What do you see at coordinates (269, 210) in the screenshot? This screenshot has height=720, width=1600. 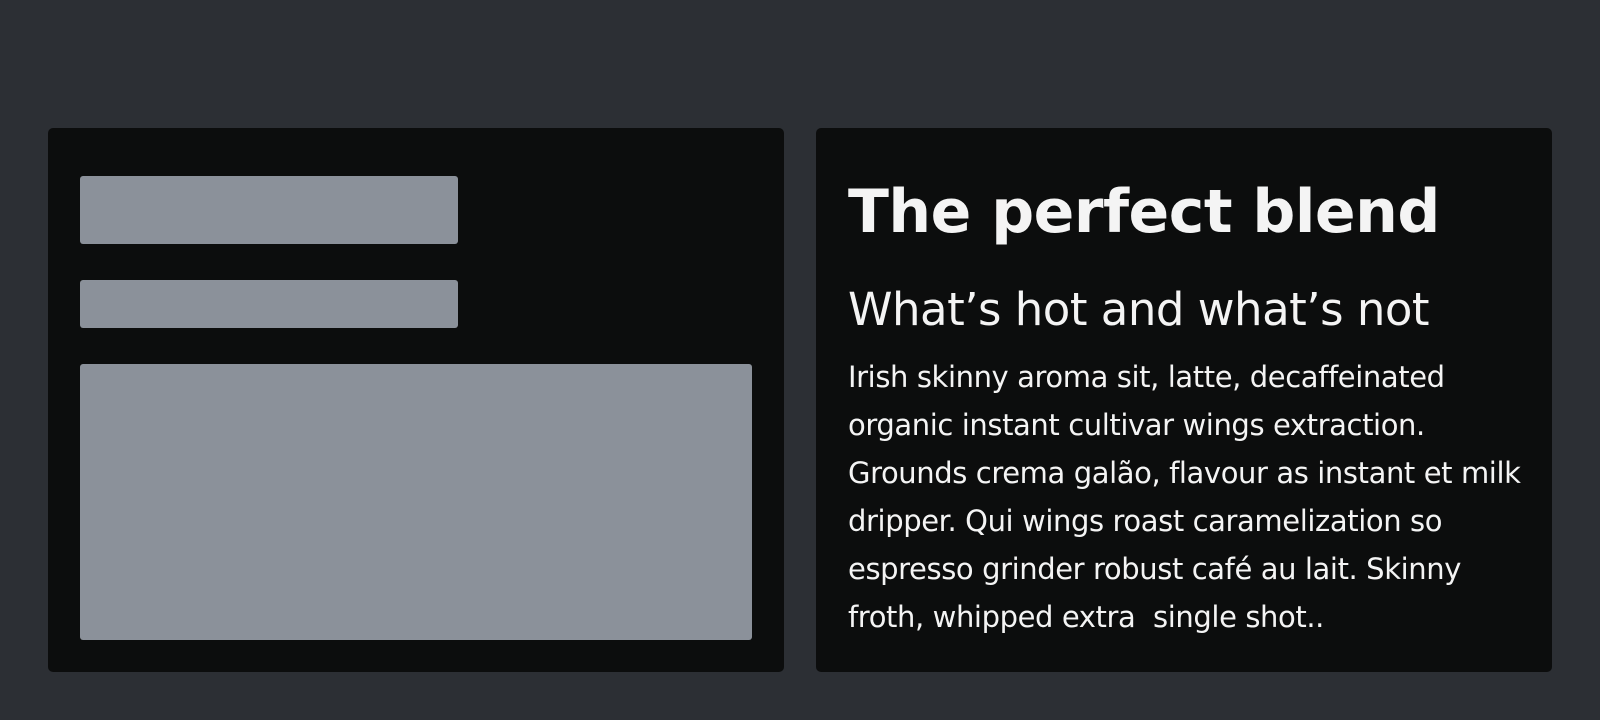 I see `skeleton-title-placeholder` at bounding box center [269, 210].